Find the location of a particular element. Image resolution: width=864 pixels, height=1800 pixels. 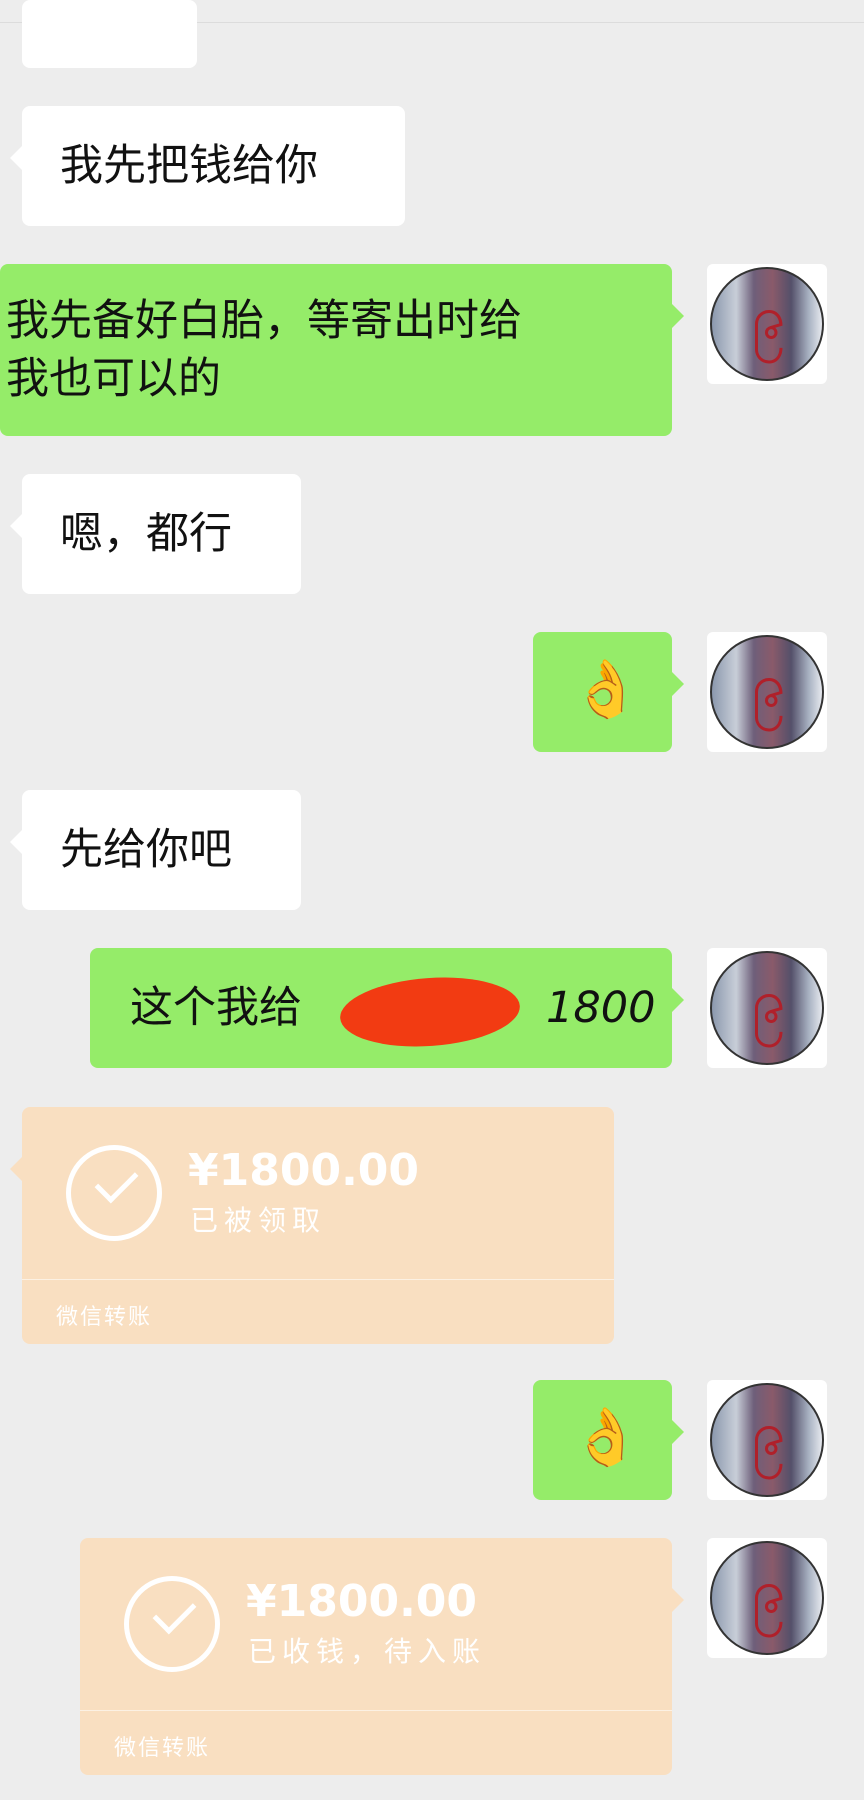

message-bubble-outgoing: 这个我给 1800 is located at coordinates (387, 1008).